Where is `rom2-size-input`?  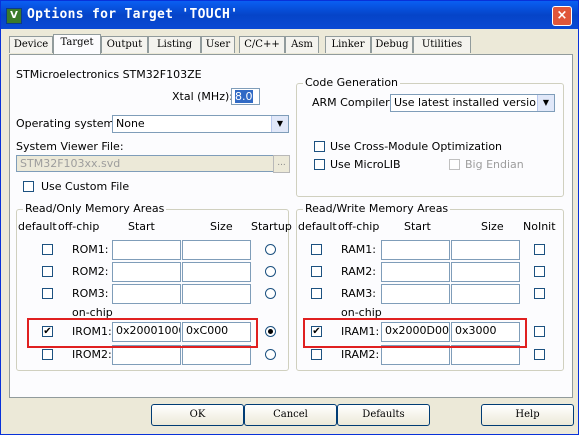
rom2-size-input is located at coordinates (216, 272).